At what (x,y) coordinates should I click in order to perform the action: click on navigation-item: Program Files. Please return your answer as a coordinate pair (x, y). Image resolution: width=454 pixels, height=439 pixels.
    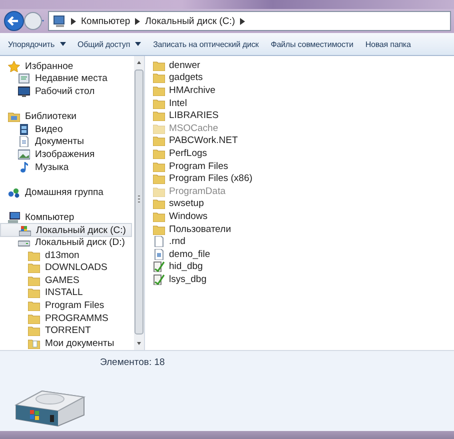
    Looking at the image, I should click on (66, 305).